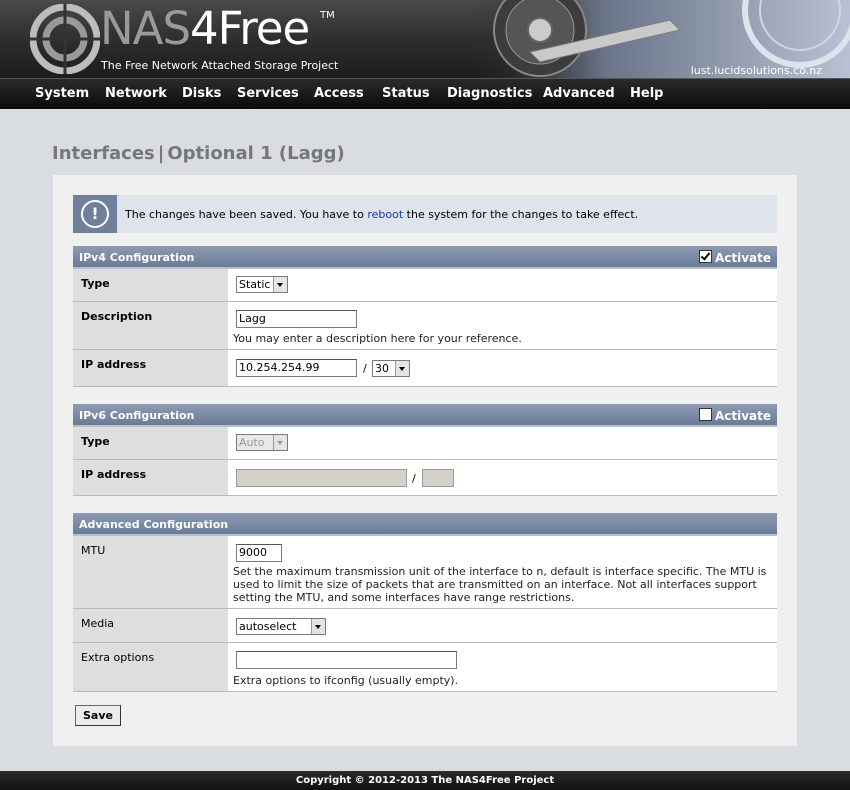 This screenshot has height=790, width=850. What do you see at coordinates (95, 214) in the screenshot?
I see `info-icon: !` at bounding box center [95, 214].